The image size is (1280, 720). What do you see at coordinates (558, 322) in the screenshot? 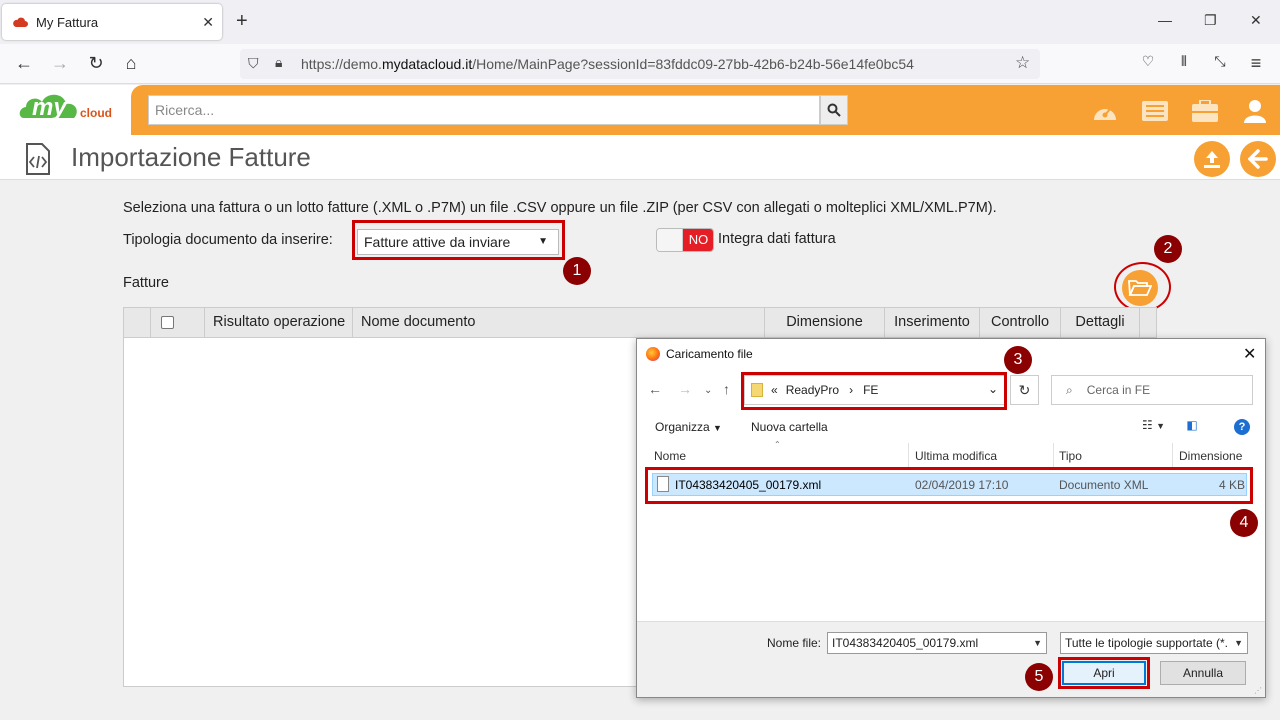
I see `col-nome-documento: Nome documento` at bounding box center [558, 322].